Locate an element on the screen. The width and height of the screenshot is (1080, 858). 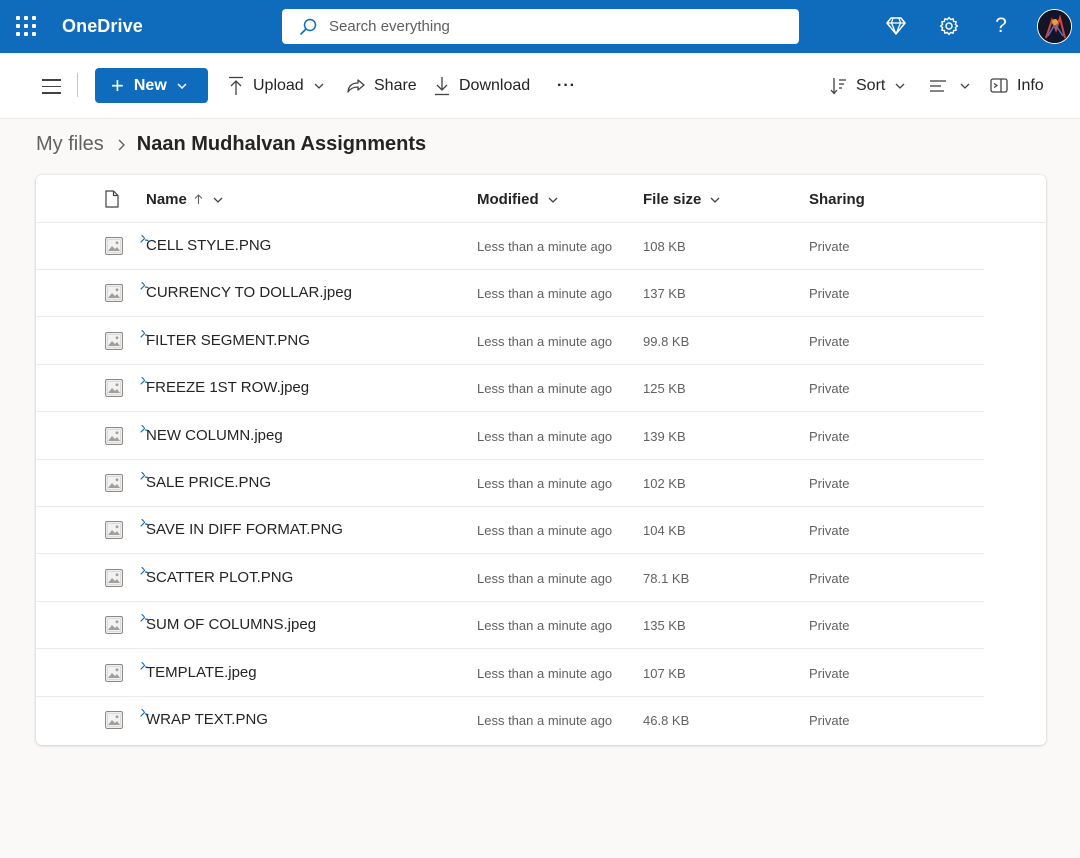
info-label: Info is located at coordinates (1030, 85).